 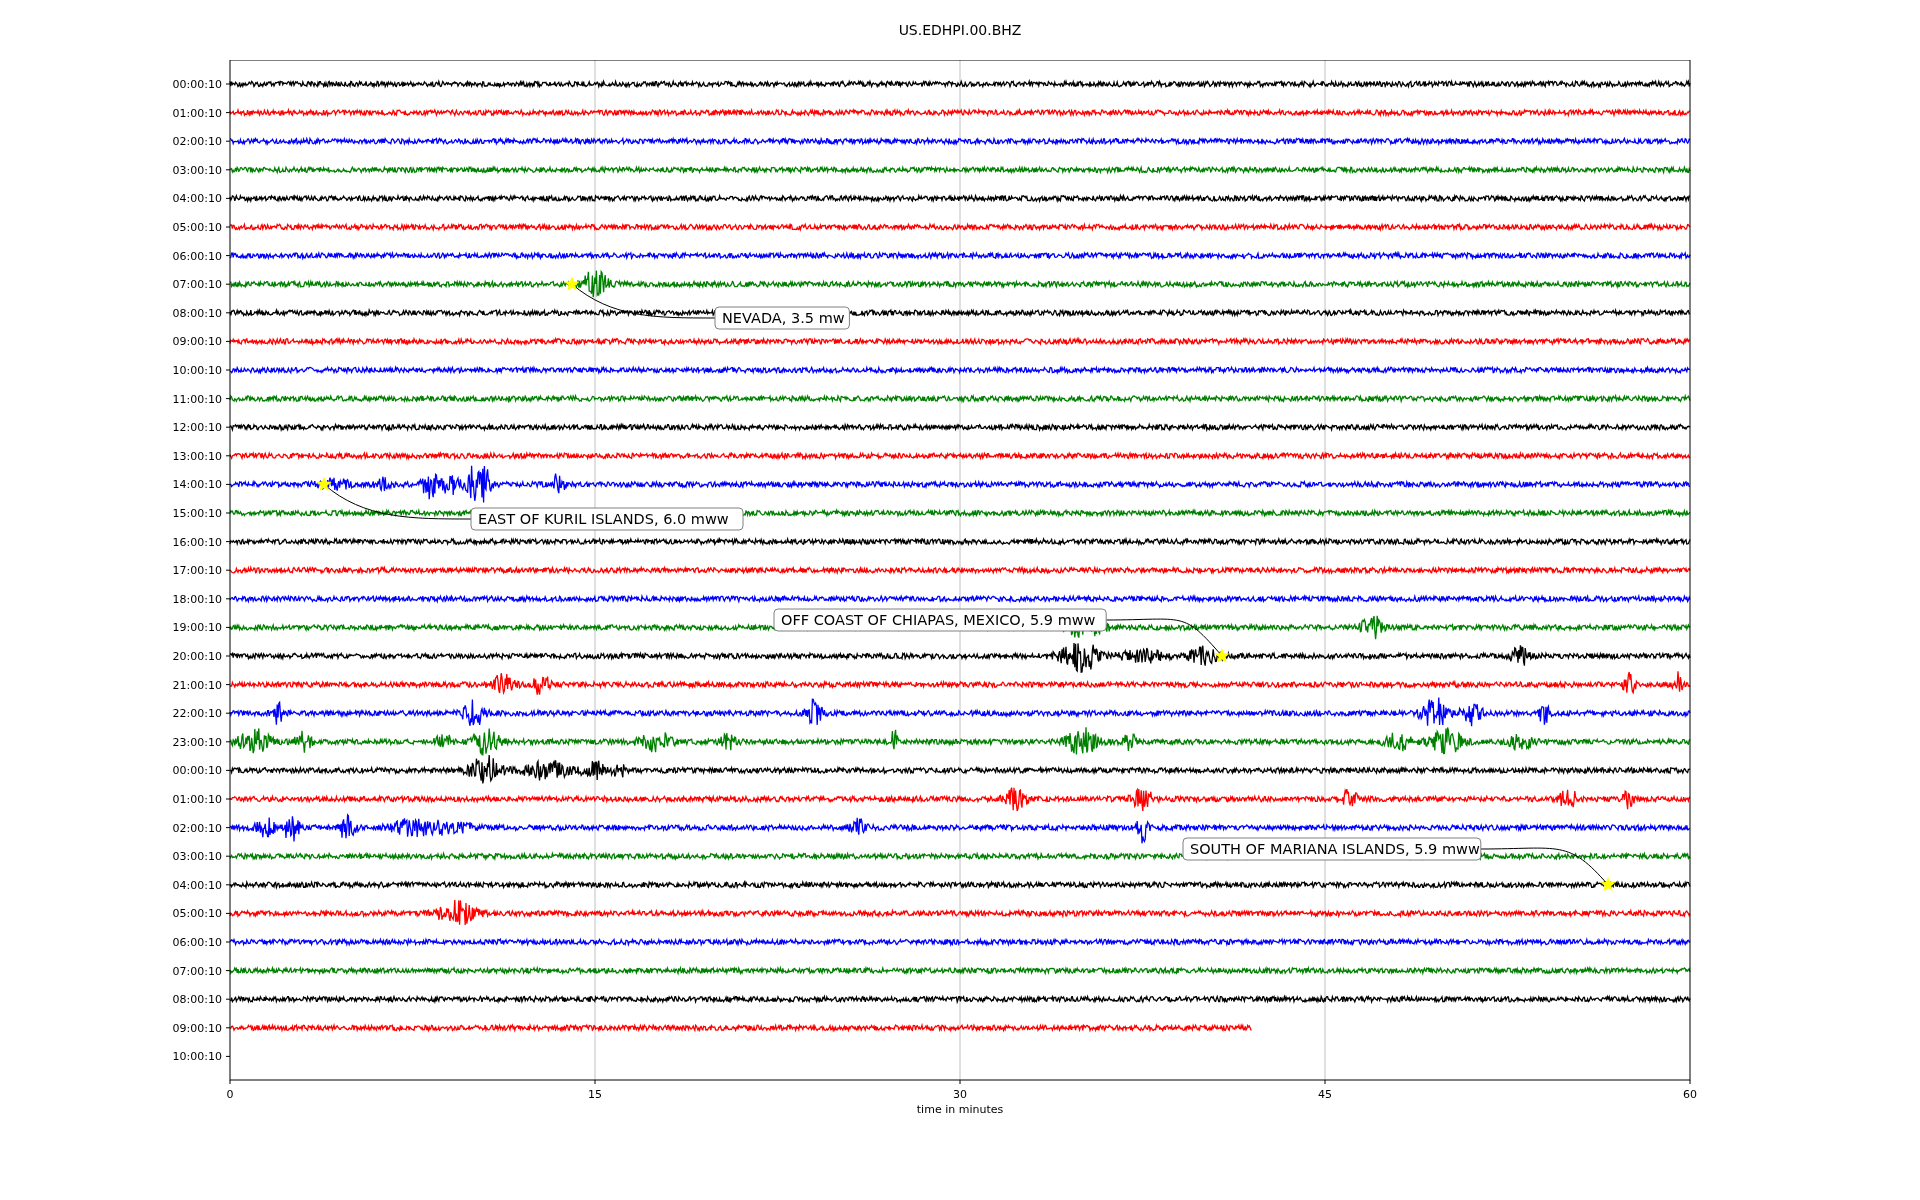 What do you see at coordinates (197, 656) in the screenshot?
I see `row-time-label: 20:00:10` at bounding box center [197, 656].